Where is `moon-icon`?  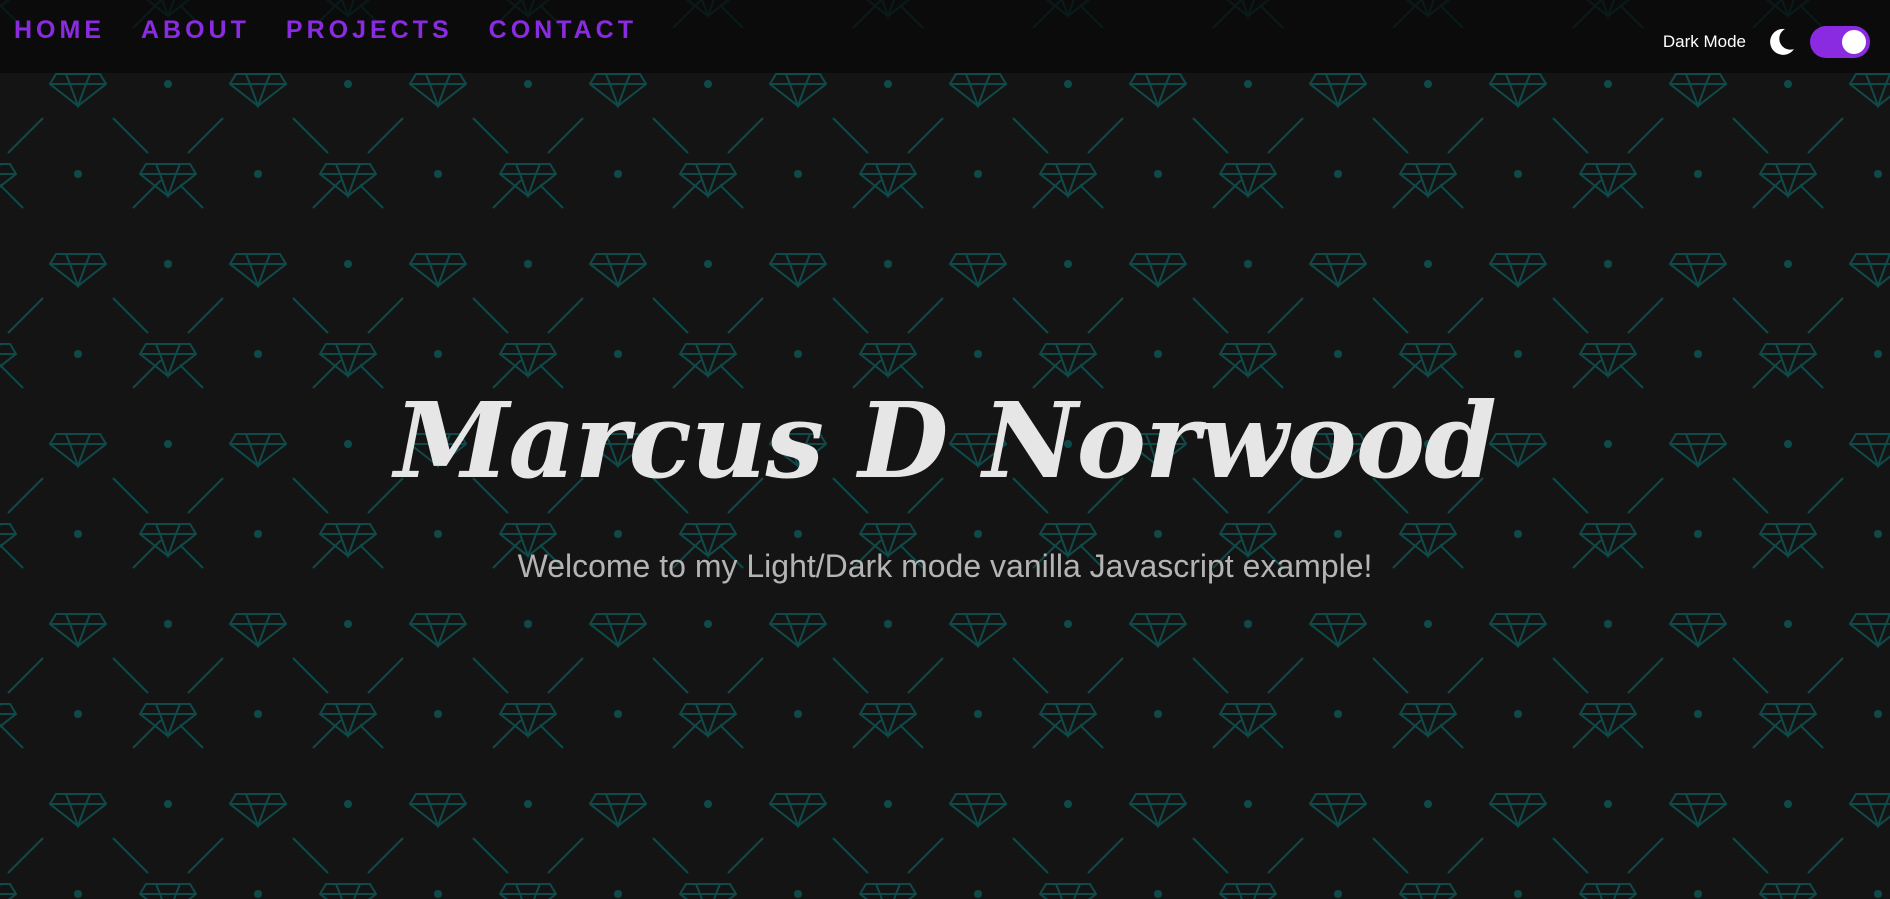 moon-icon is located at coordinates (1782, 41).